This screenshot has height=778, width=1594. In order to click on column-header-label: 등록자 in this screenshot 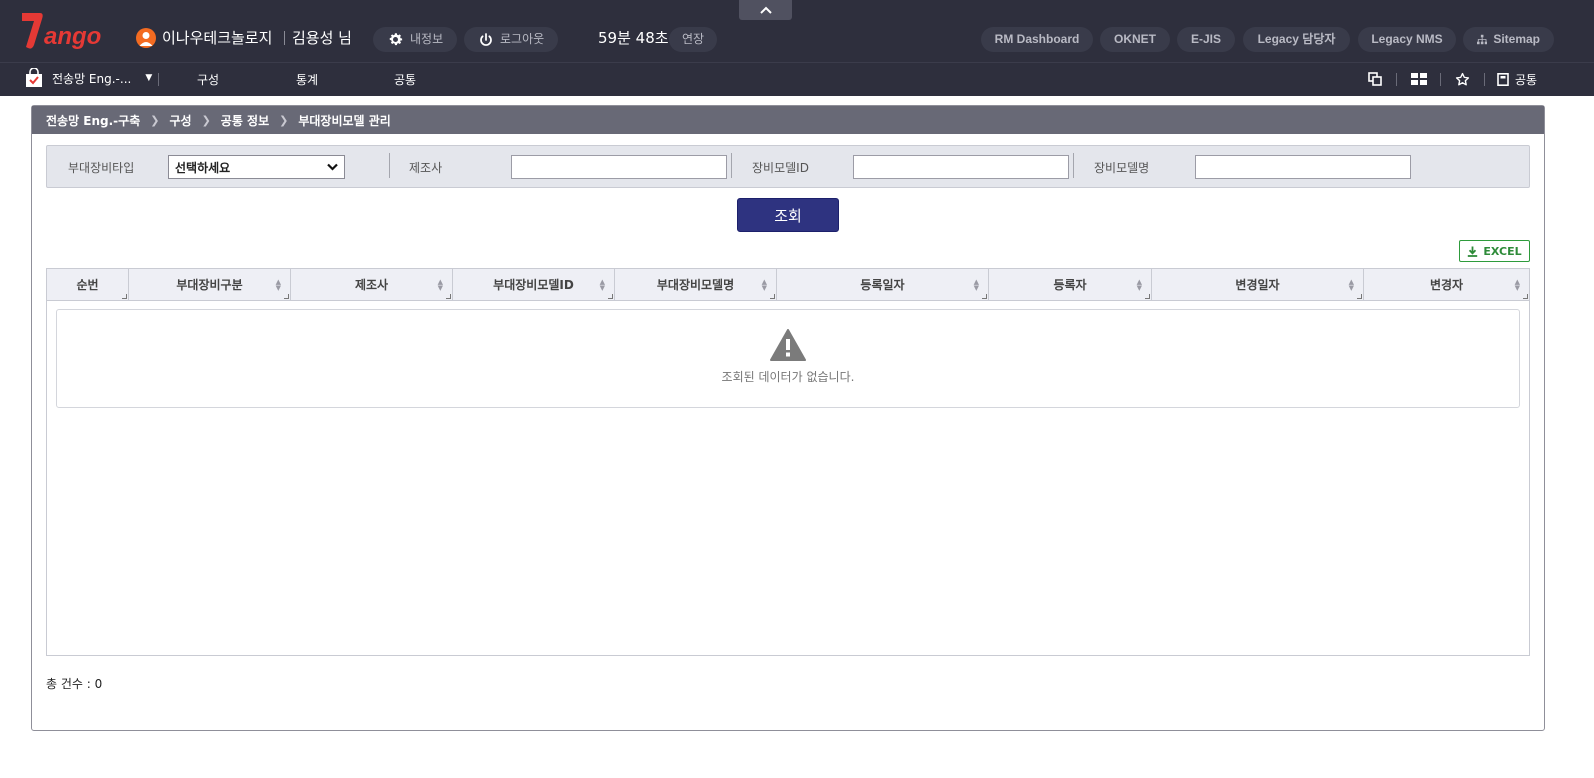, I will do `click(1070, 285)`.